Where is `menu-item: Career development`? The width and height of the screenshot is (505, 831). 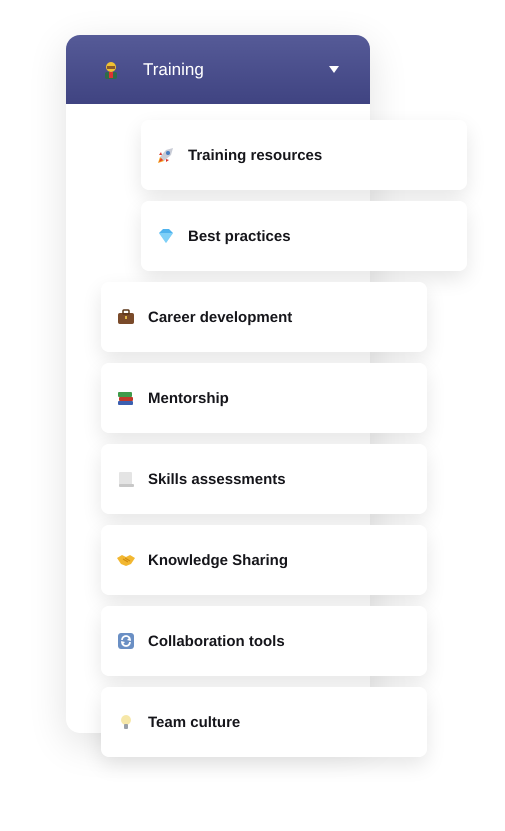 menu-item: Career development is located at coordinates (264, 317).